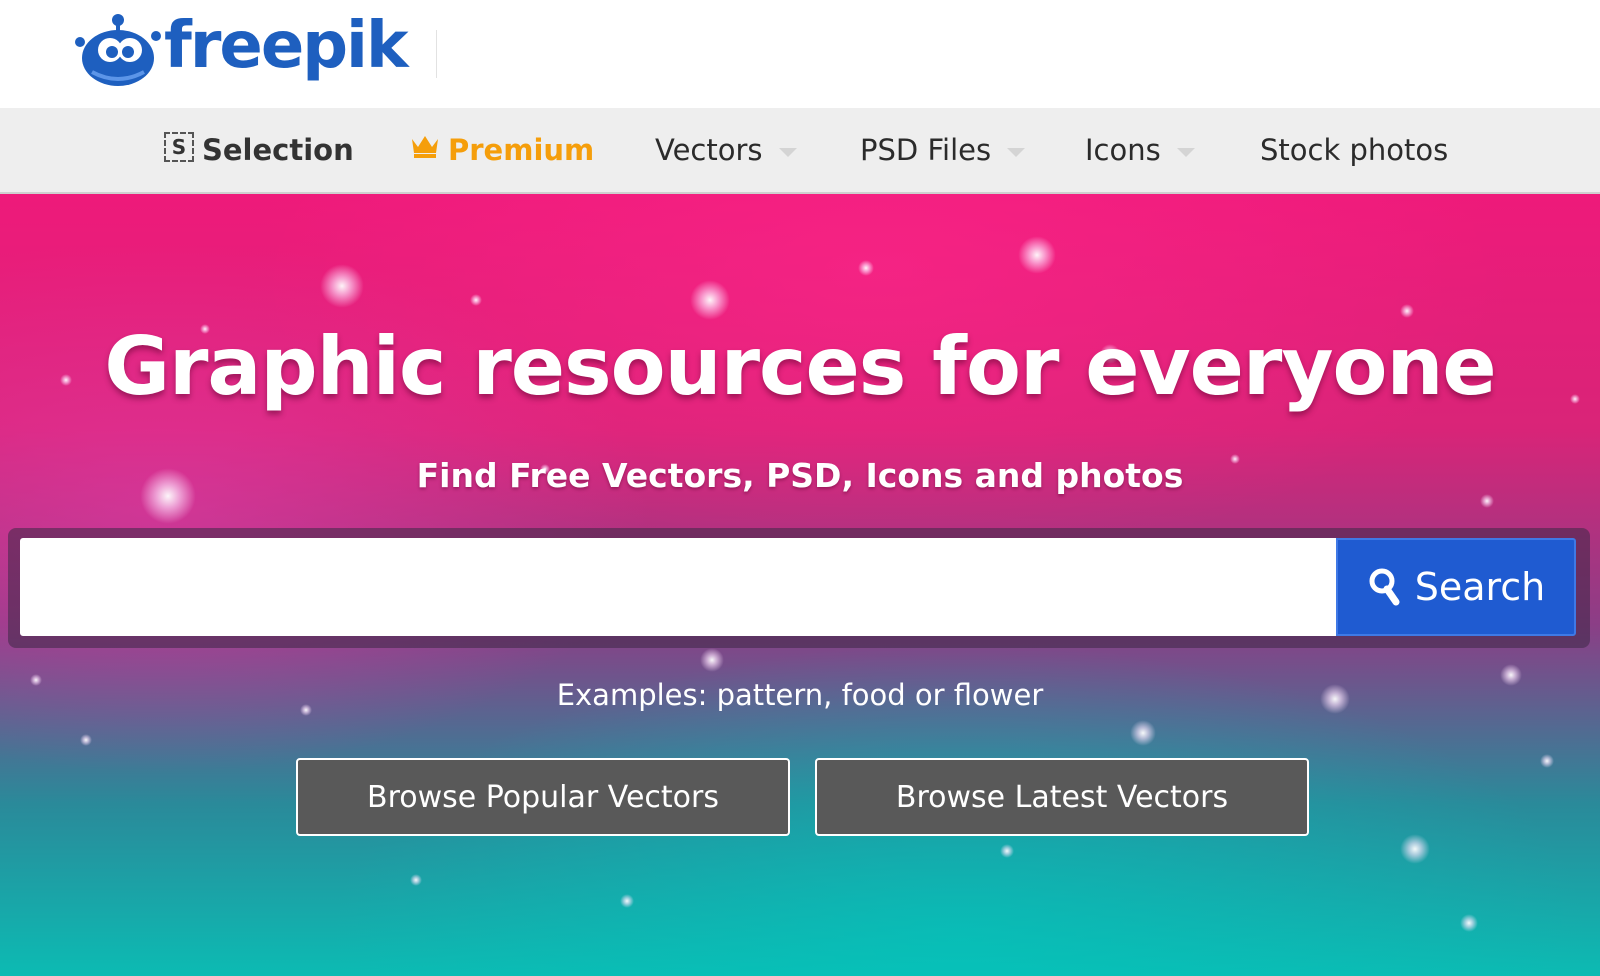  What do you see at coordinates (1480, 587) in the screenshot?
I see `search-button-label: Search` at bounding box center [1480, 587].